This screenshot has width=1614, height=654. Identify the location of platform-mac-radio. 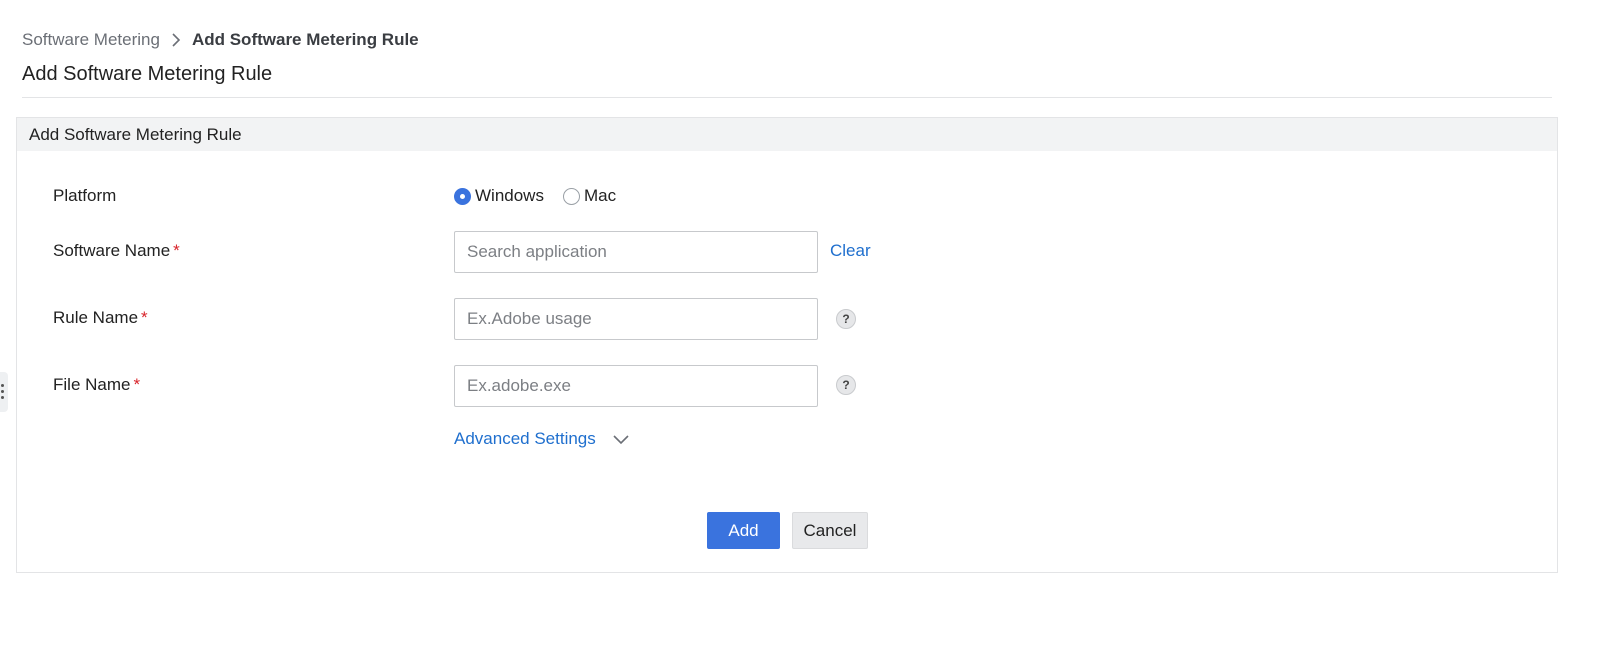
(571, 196).